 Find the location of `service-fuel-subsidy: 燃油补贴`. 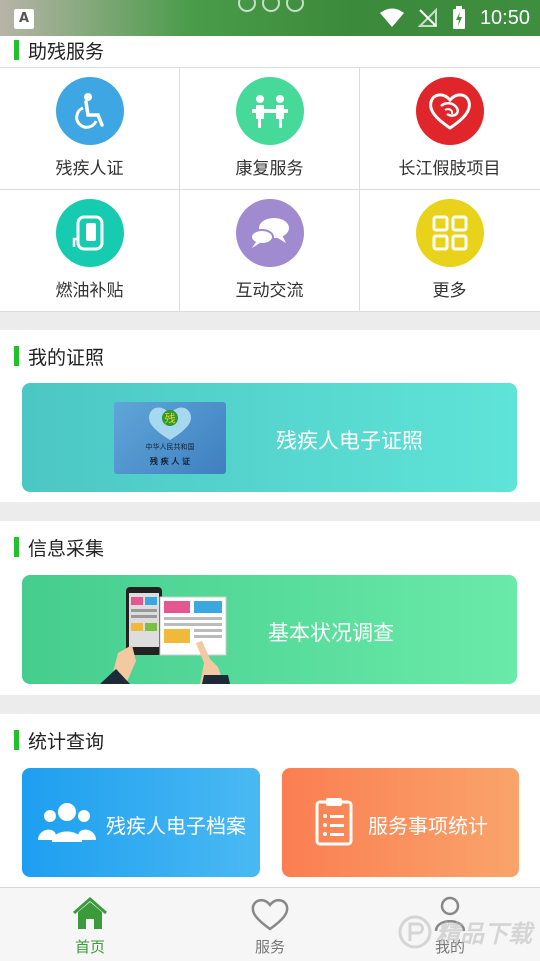

service-fuel-subsidy: 燃油补贴 is located at coordinates (90, 251).